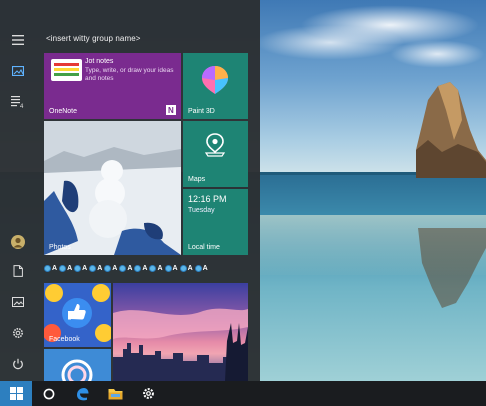 This screenshot has width=486, height=406. What do you see at coordinates (49, 393) in the screenshot?
I see `cortana-circle-icon` at bounding box center [49, 393].